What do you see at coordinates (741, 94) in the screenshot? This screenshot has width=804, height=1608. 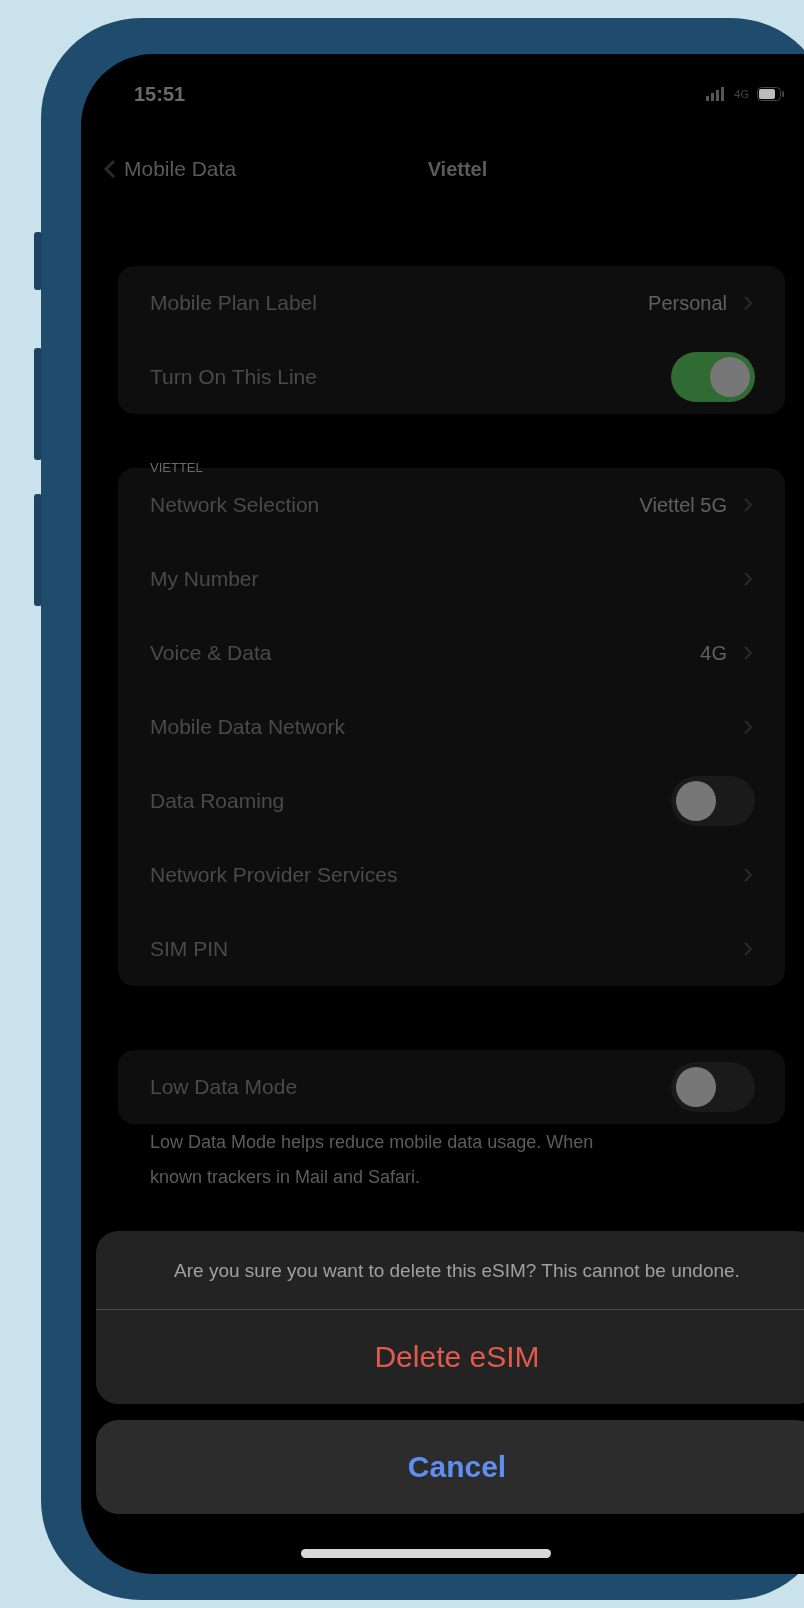 I see `network-type: 4G` at bounding box center [741, 94].